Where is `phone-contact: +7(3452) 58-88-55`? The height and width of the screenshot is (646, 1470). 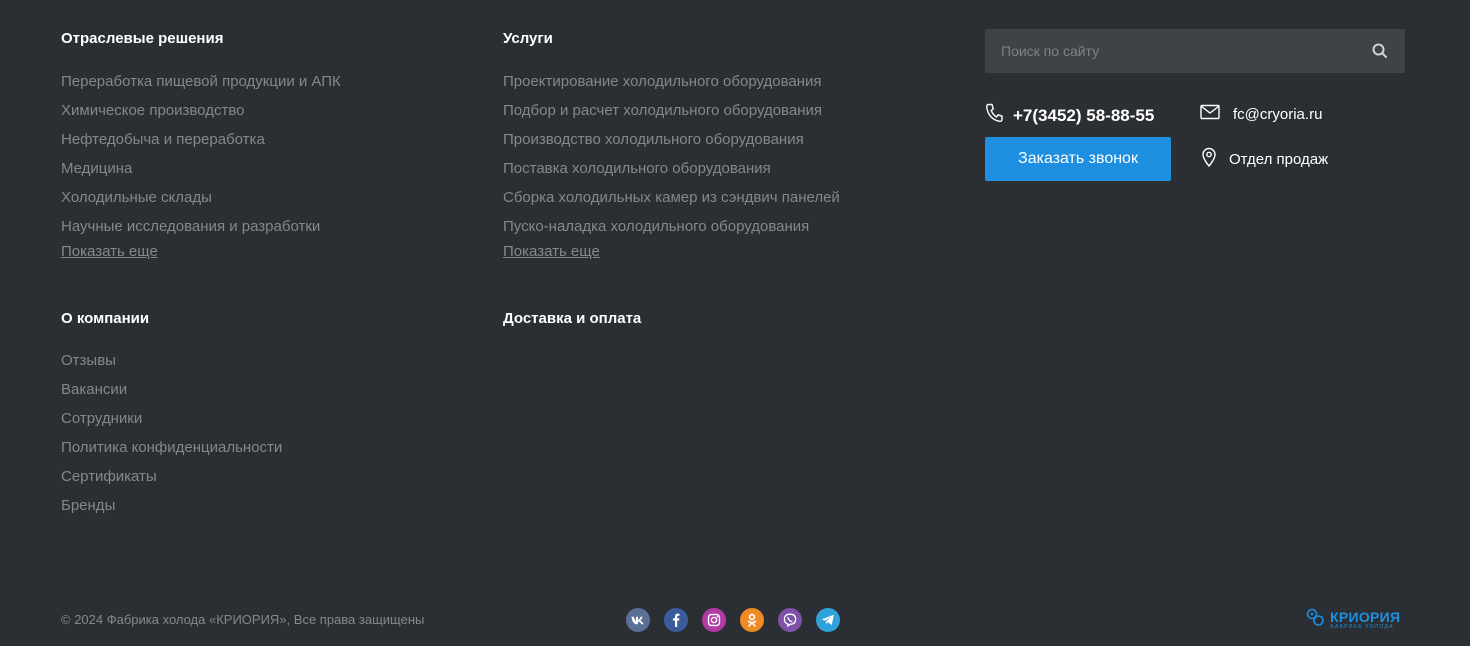
phone-contact: +7(3452) 58-88-55 is located at coordinates (1069, 115).